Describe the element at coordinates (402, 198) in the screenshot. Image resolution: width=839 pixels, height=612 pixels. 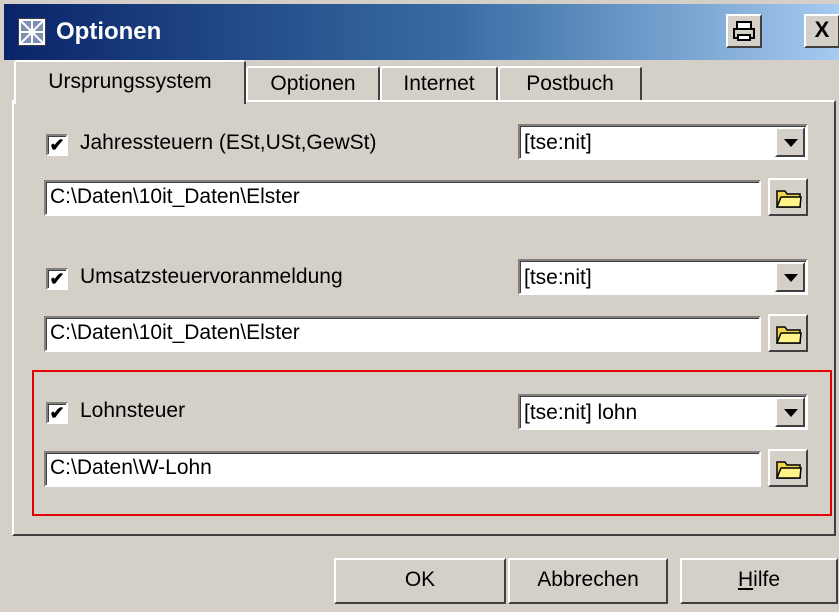
I see `jahressteuern-path-input: C:\Daten\10it_Daten\Elster` at that location.